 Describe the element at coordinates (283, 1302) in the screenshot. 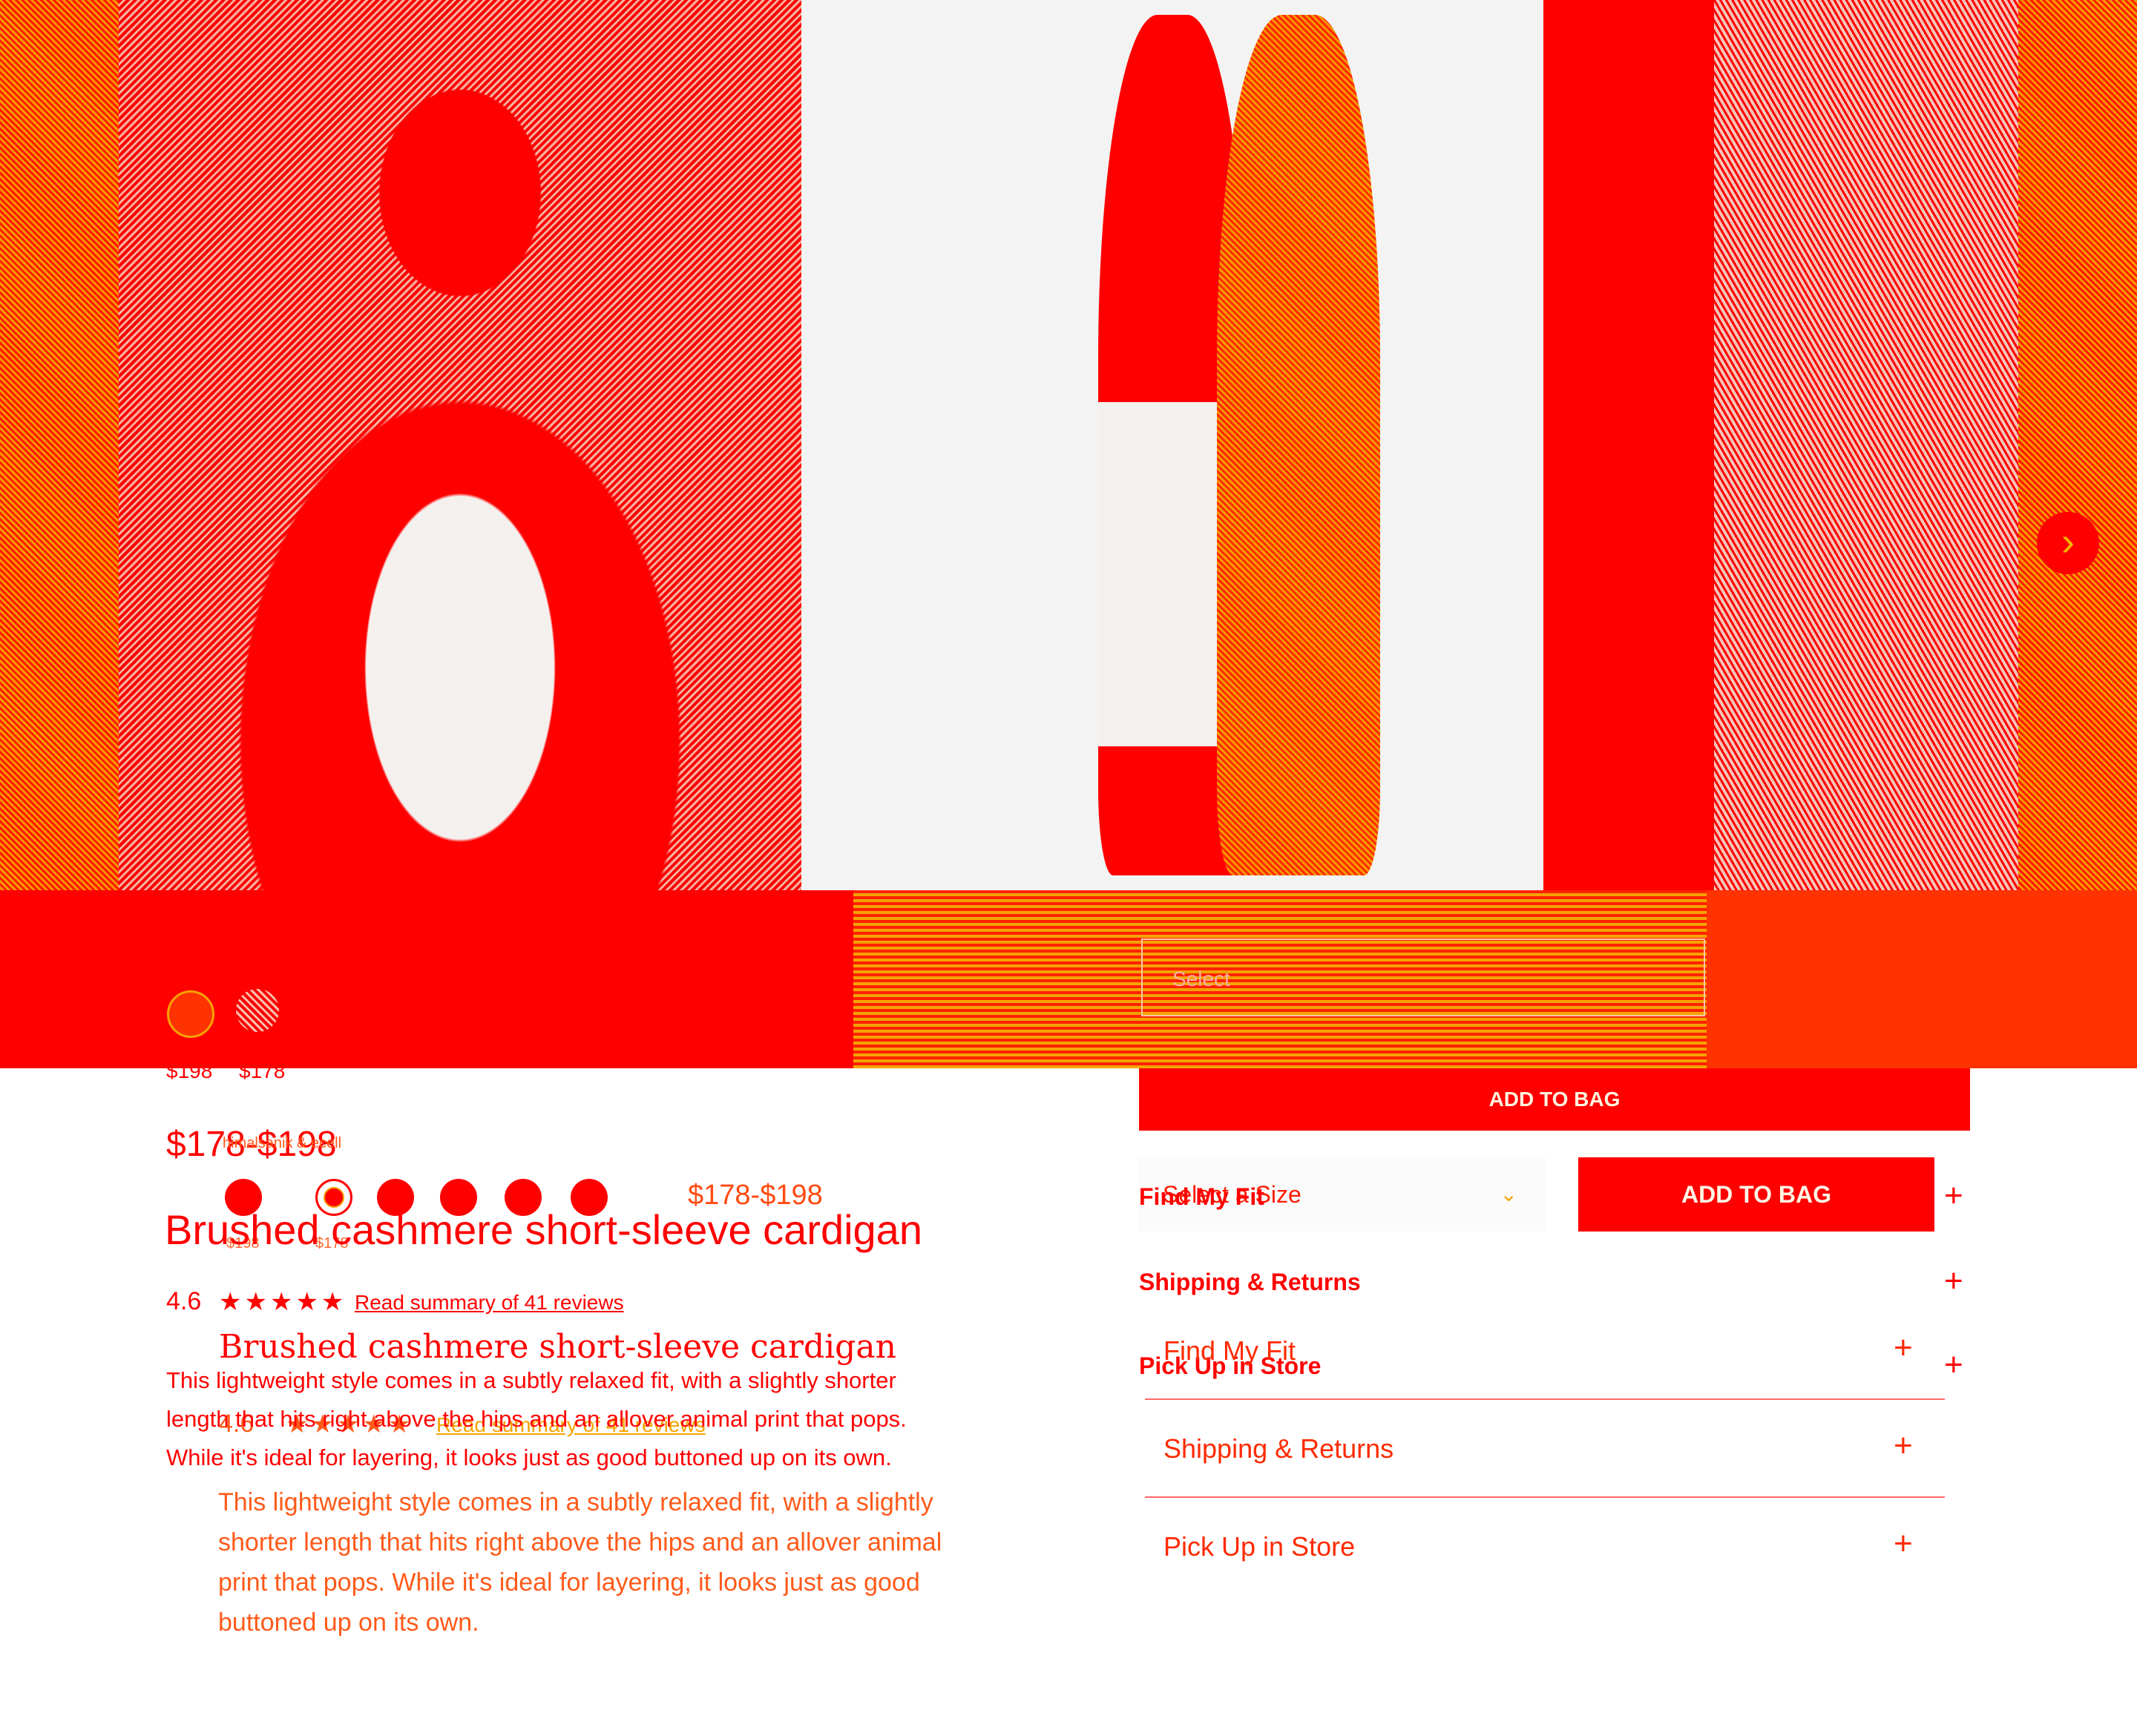

I see `rating-stars: ★★★★★` at that location.